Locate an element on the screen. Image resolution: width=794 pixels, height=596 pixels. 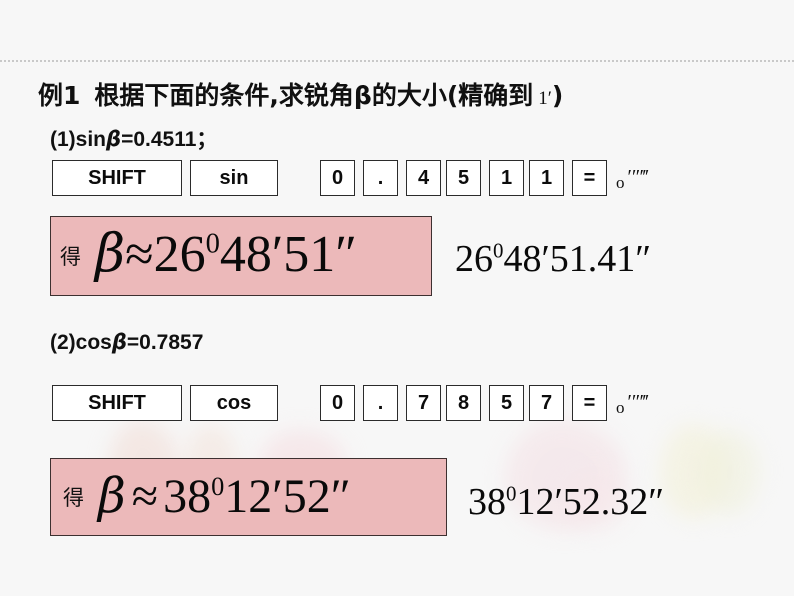
problem-2-number: (2) is located at coordinates (63, 342).